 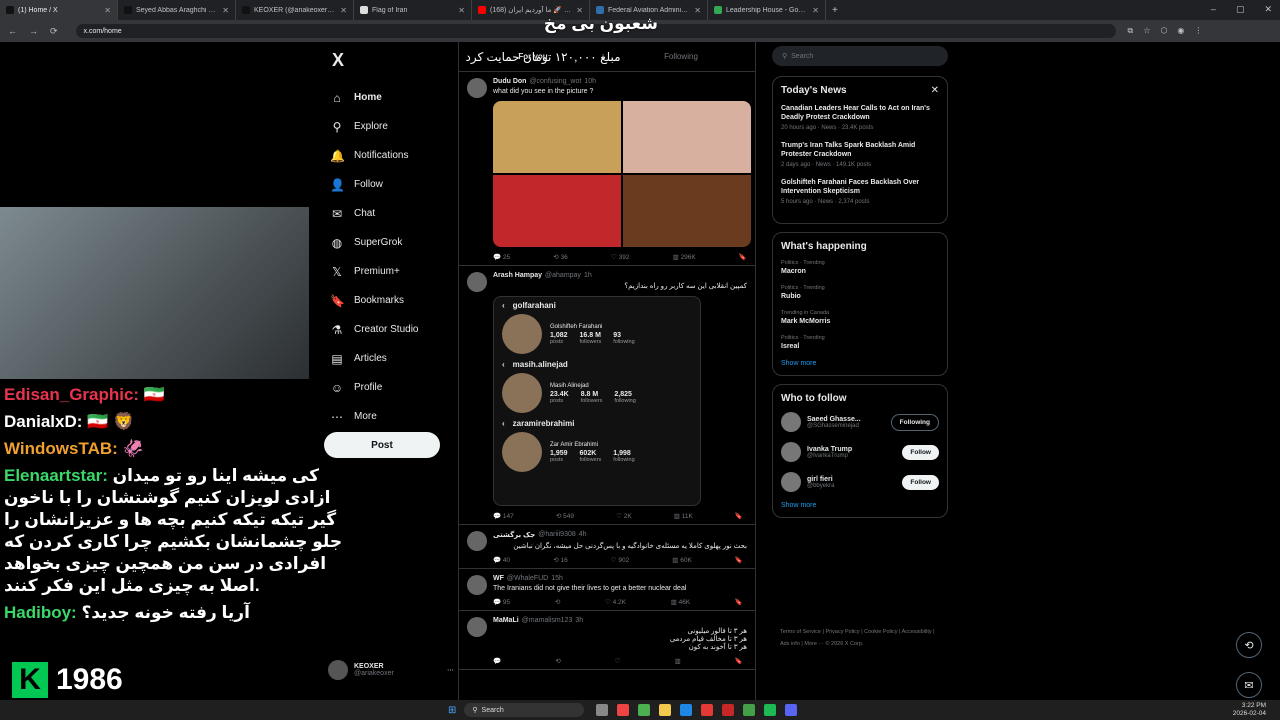 I want to click on tweet-handle: @mamalism123, so click(x=547, y=620).